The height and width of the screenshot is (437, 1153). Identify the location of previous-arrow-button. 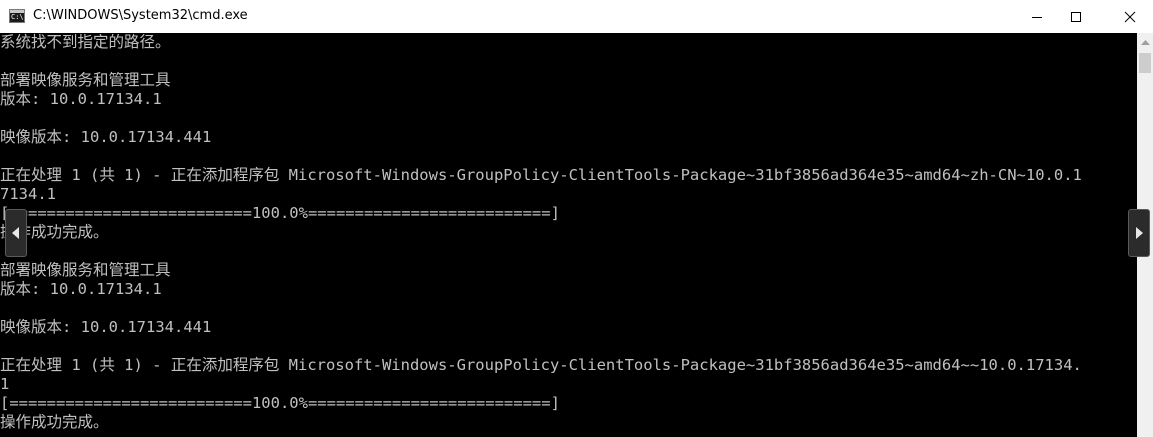
(16, 233).